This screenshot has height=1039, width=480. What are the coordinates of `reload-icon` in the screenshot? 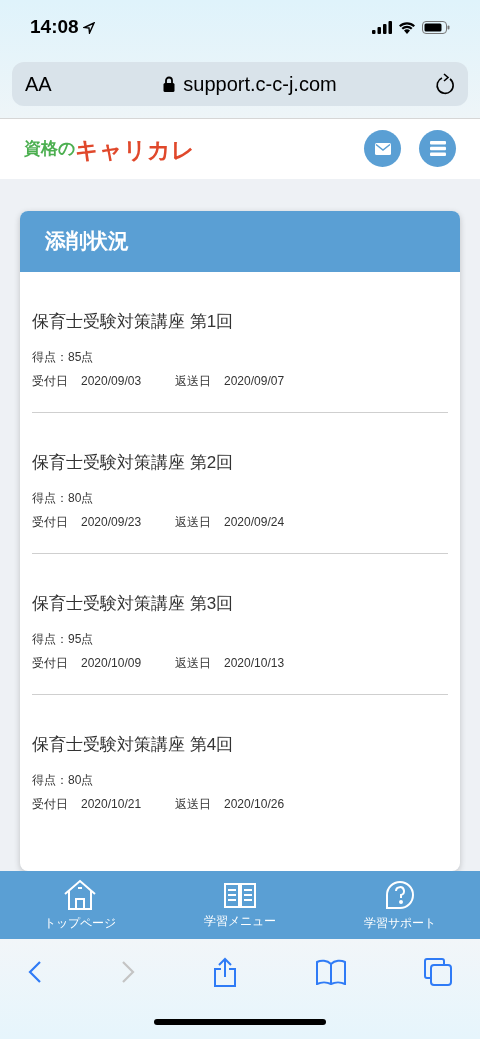 It's located at (445, 84).